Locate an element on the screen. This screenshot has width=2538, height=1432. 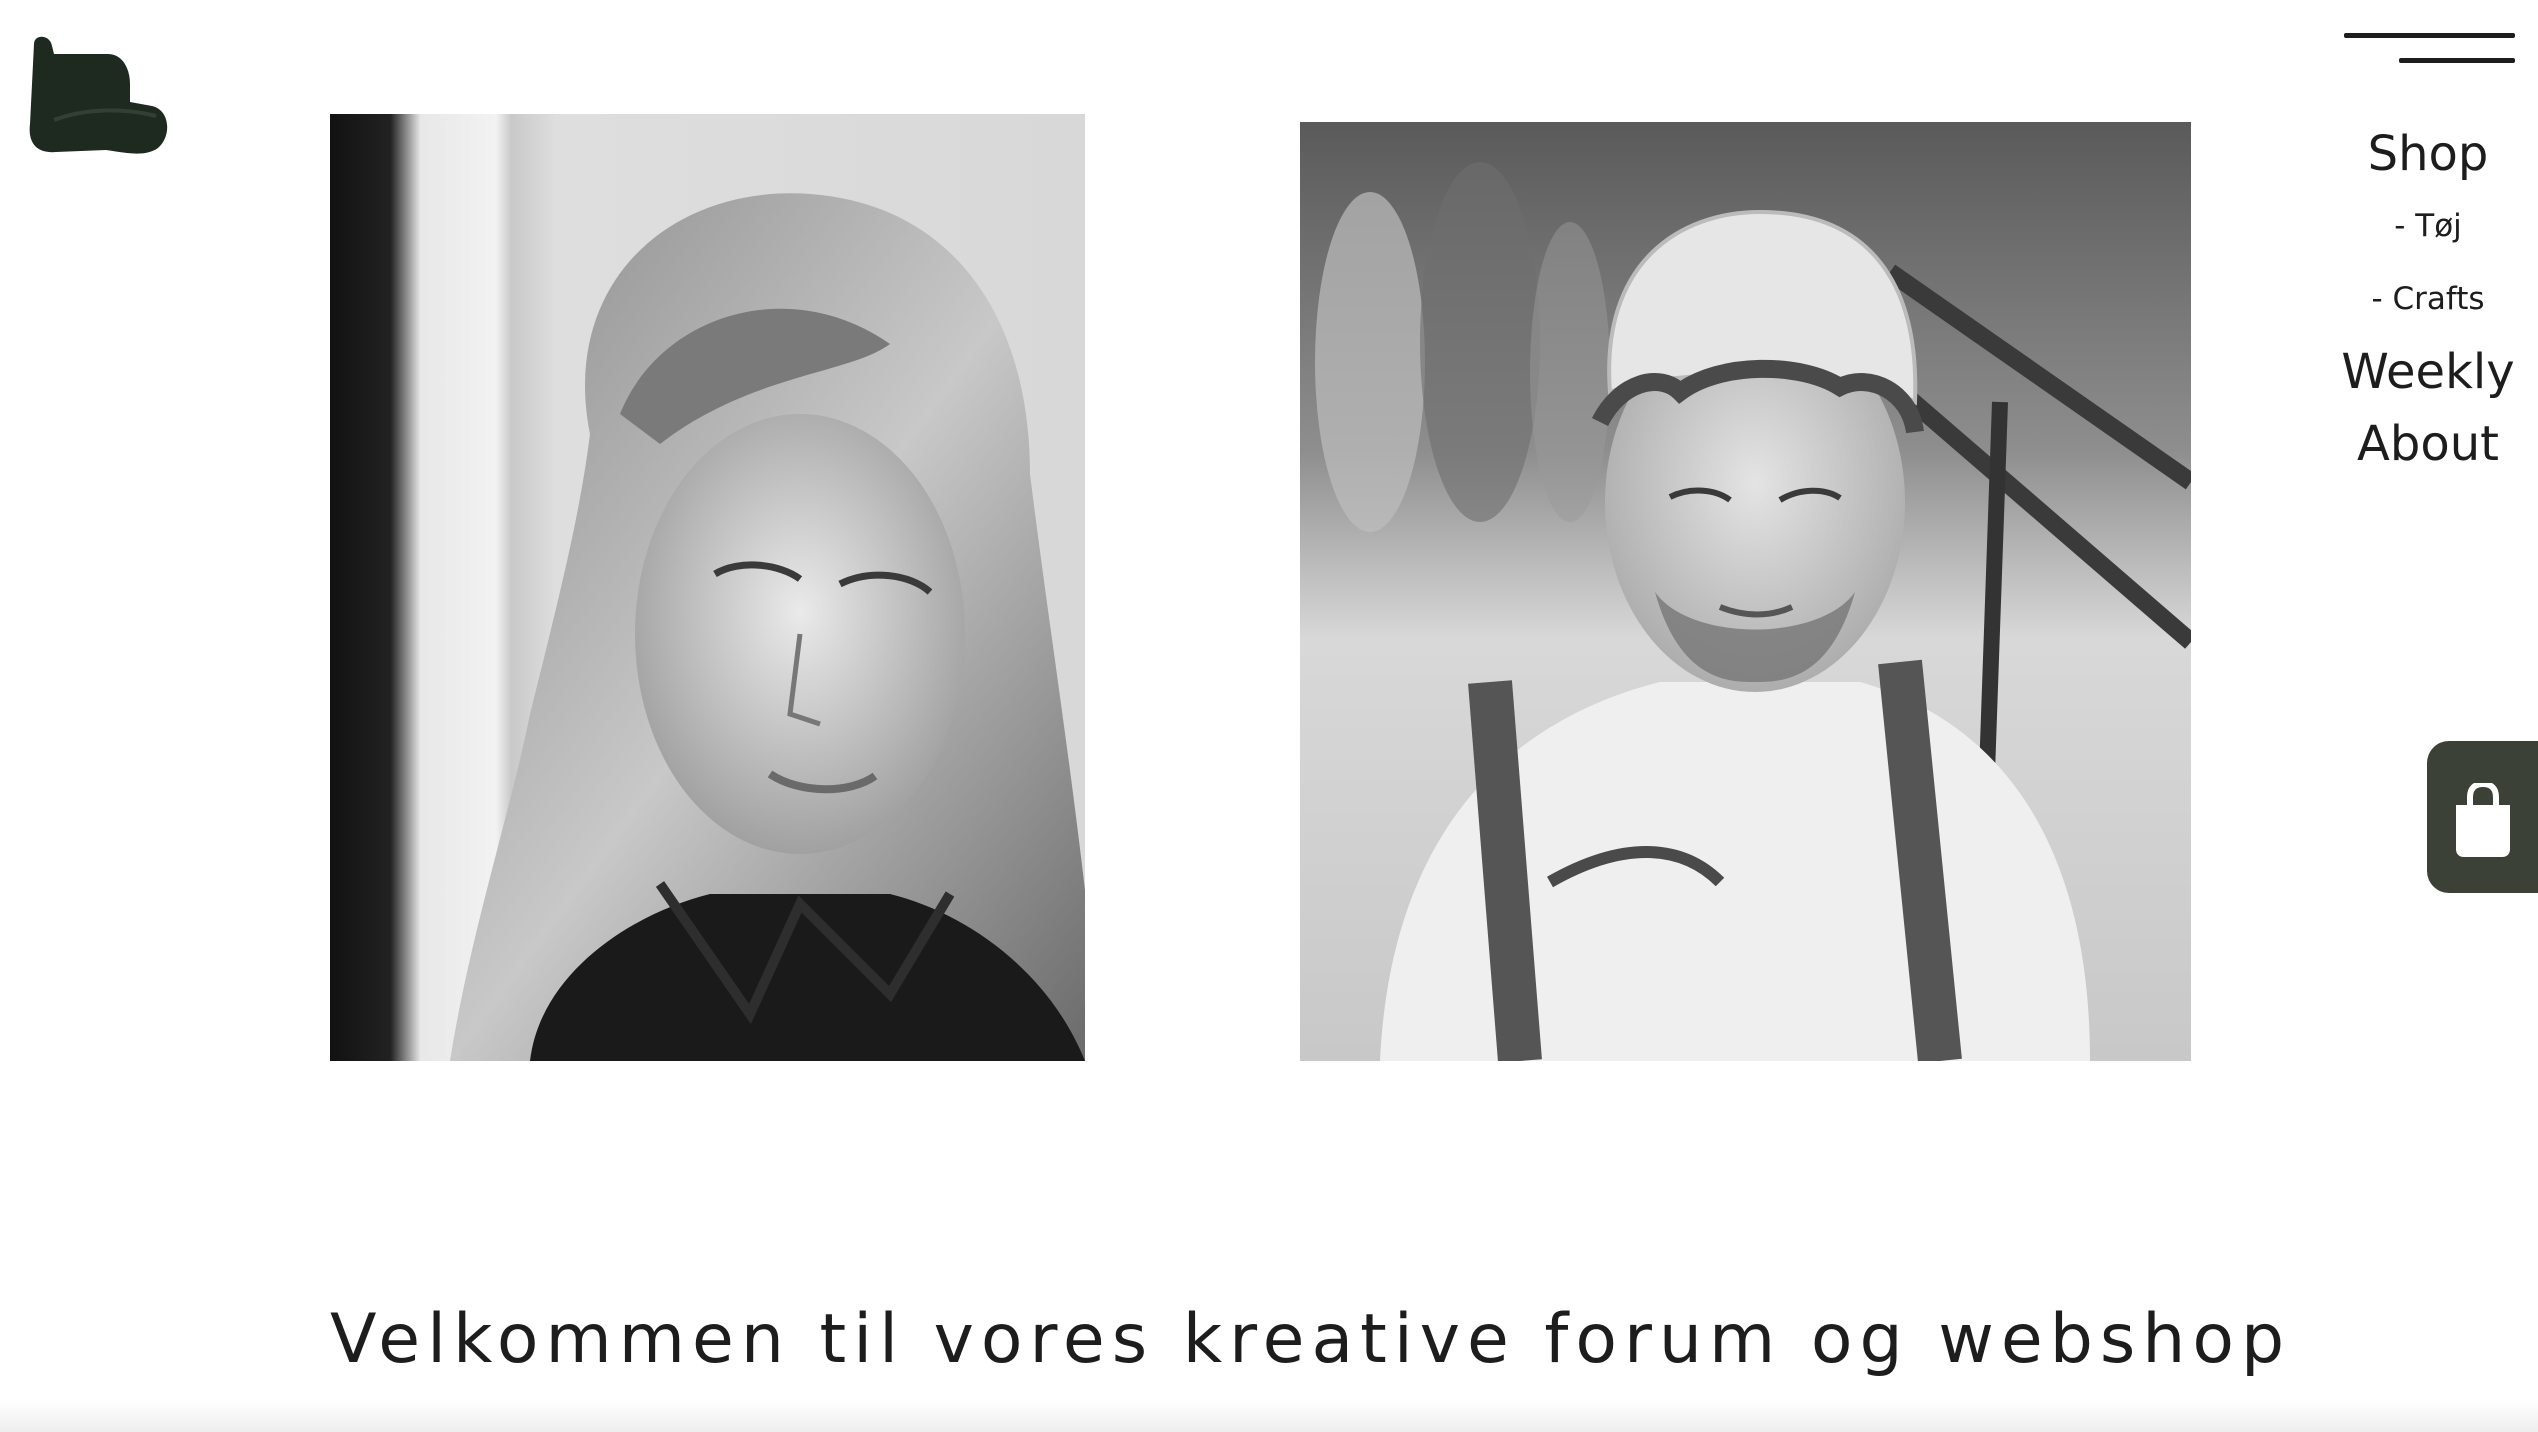
main-nav: Shop - Tøj - Crafts Weekly About is located at coordinates (2424, 299).